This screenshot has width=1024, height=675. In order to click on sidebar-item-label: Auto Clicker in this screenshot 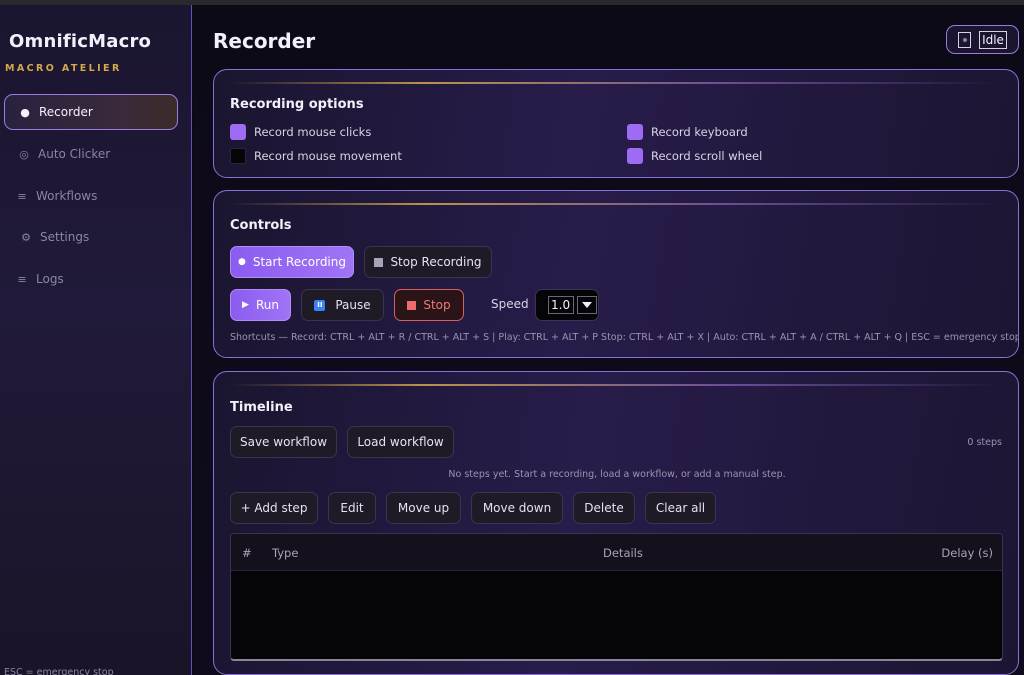, I will do `click(74, 154)`.